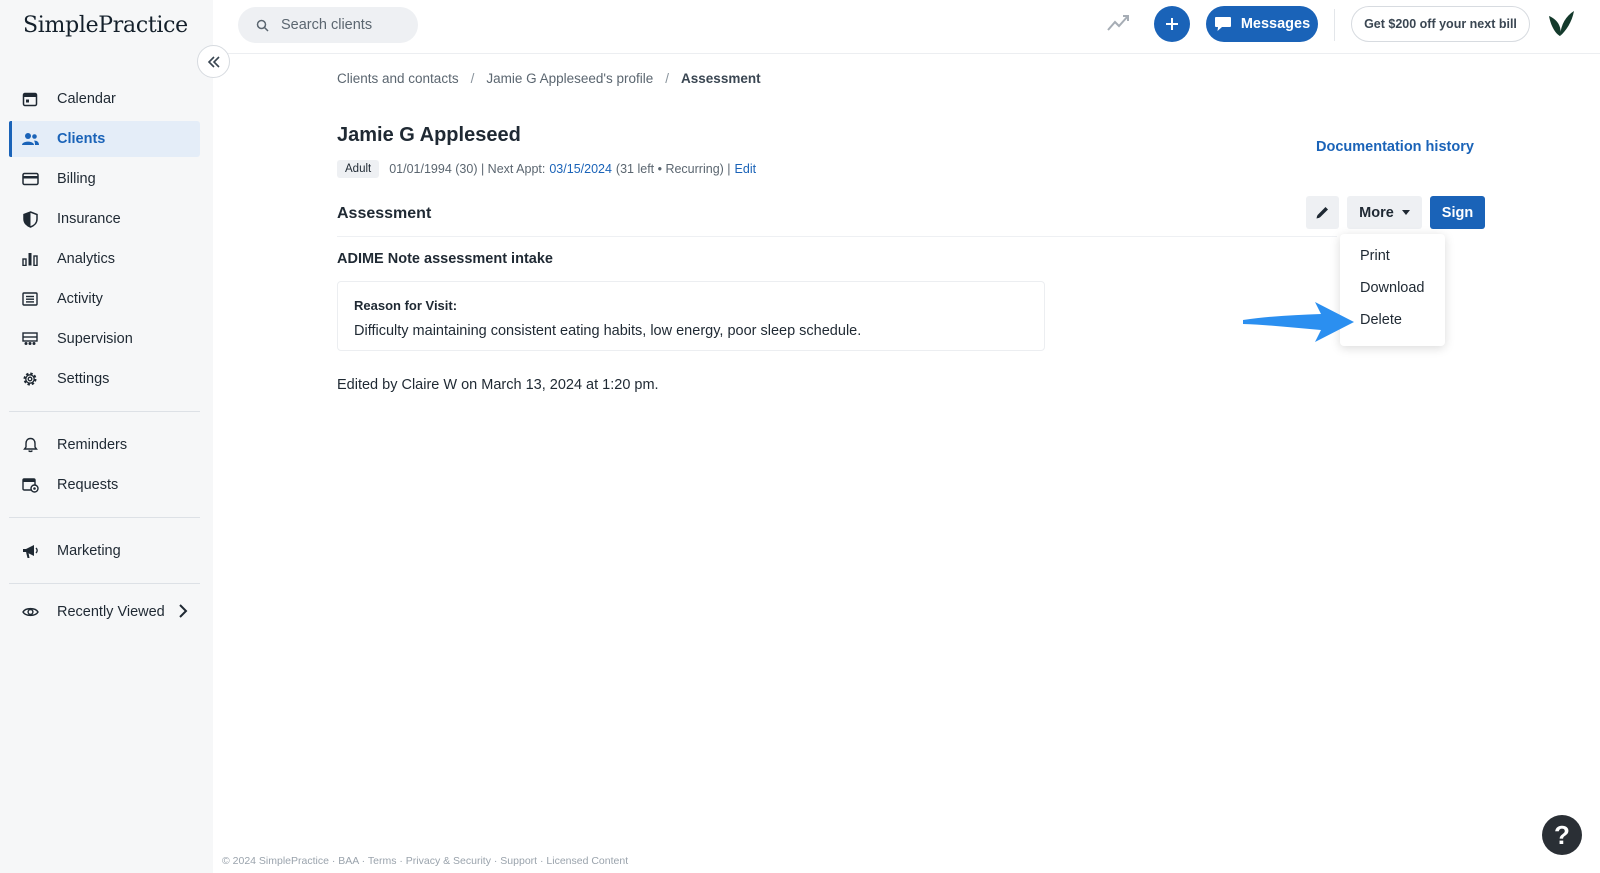 The height and width of the screenshot is (873, 1600). Describe the element at coordinates (30, 485) in the screenshot. I see `calendar-request-icon` at that location.